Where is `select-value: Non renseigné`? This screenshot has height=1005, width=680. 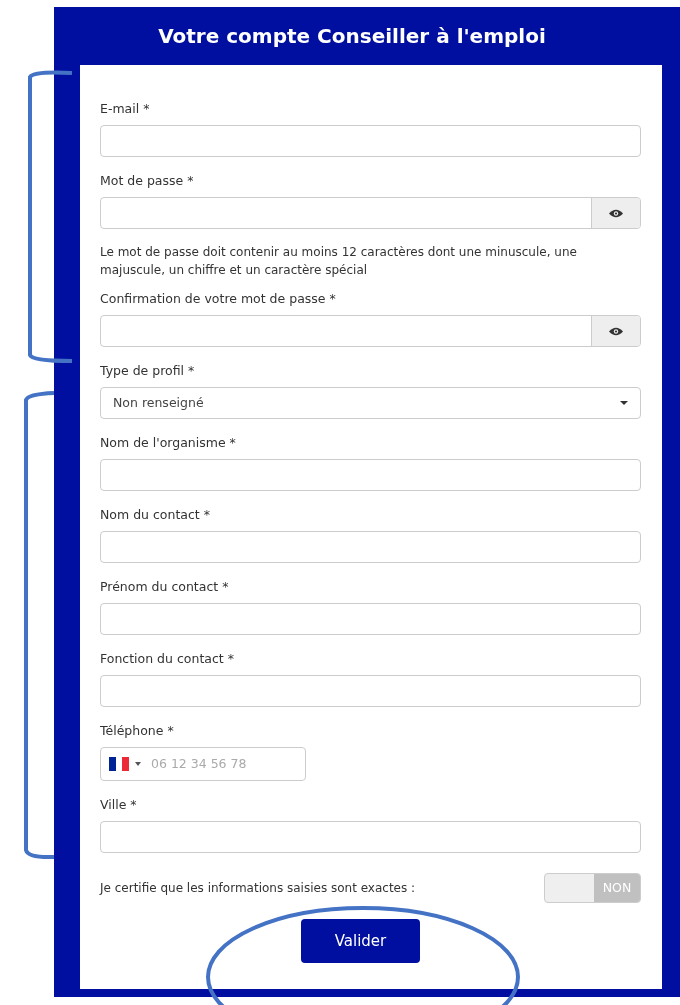
select-value: Non renseigné is located at coordinates (158, 402).